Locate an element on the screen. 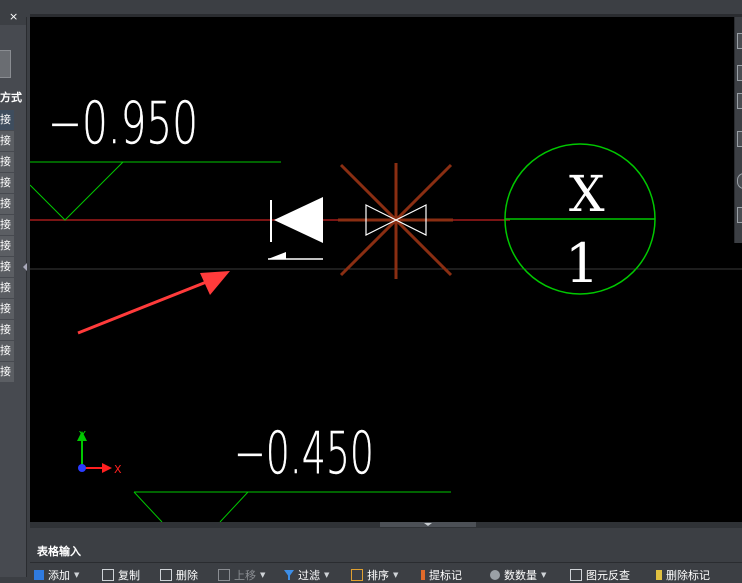 This screenshot has width=742, height=583. splitter-toggle-icon is located at coordinates (428, 524).